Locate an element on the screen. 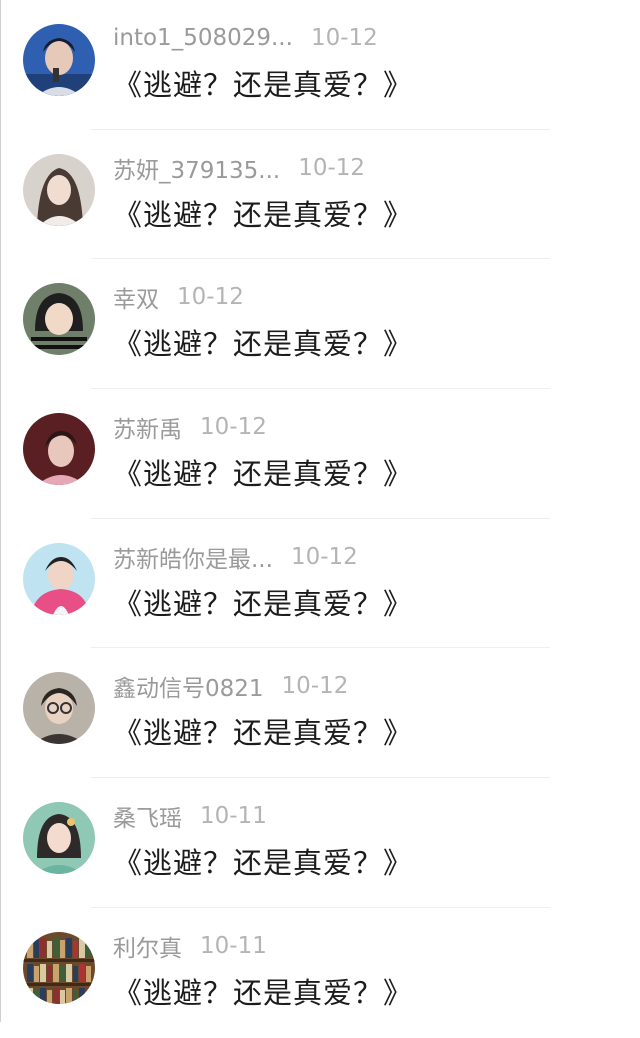  list-item: 幸双 10-12 《逃避？还是真爱？》 is located at coordinates (320, 324).